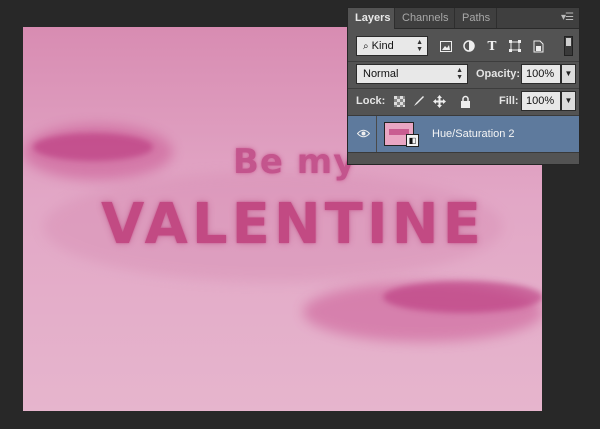 Image resolution: width=600 pixels, height=429 pixels. I want to click on canvas-text-valentine: VALENTINE, so click(293, 224).